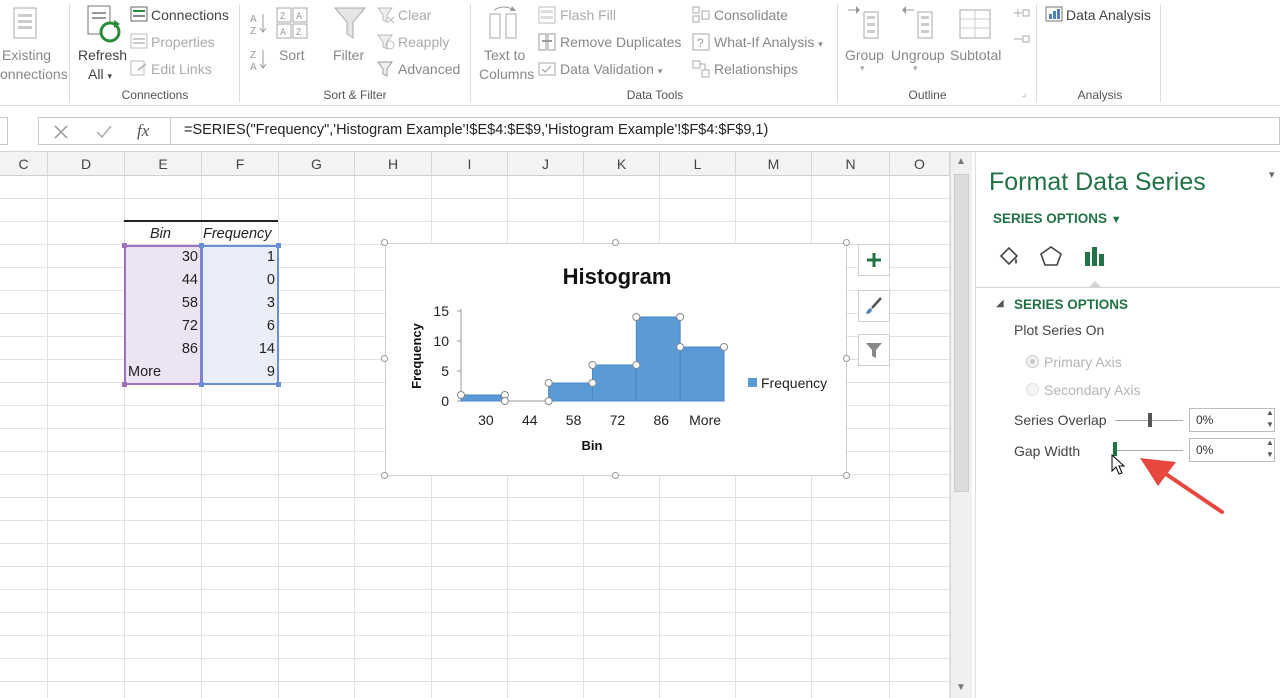 The height and width of the screenshot is (698, 1280). I want to click on vertical-scrollbar: ▲ ▼, so click(961, 425).